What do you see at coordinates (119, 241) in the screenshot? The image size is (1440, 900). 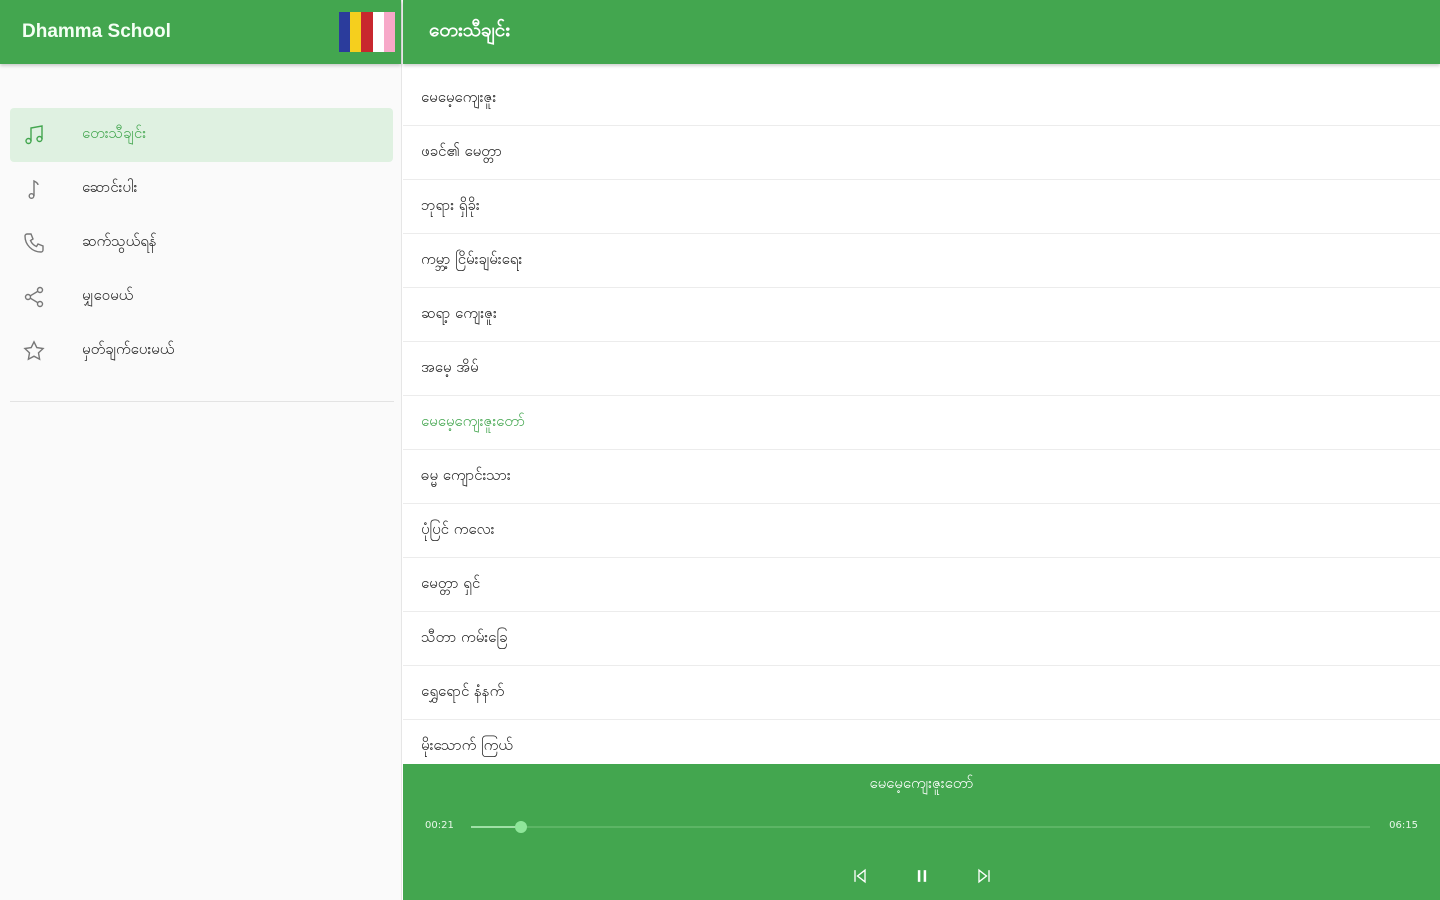 I see `menu-item-label: ဆက်သွယ်ရန်` at bounding box center [119, 241].